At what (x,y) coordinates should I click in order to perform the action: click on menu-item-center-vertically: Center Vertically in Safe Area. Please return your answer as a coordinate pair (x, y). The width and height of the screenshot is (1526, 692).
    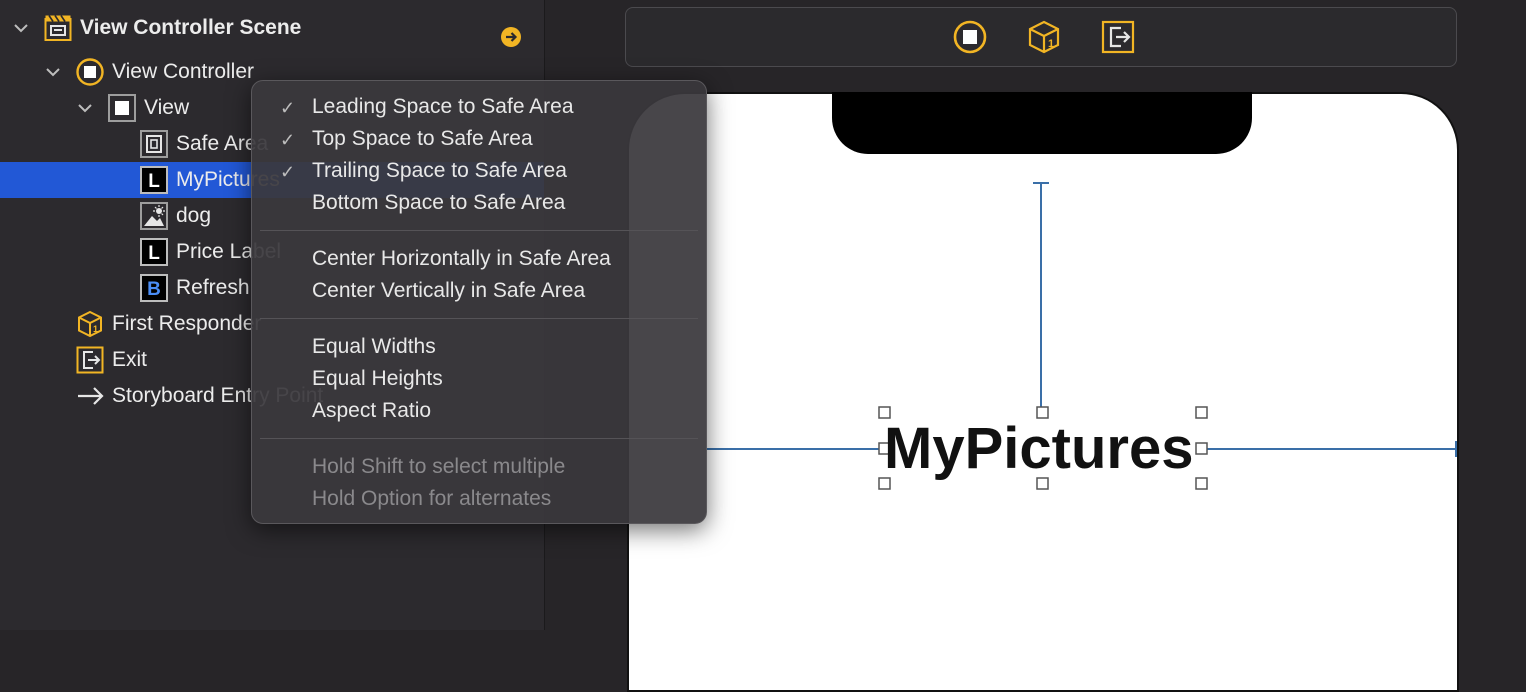
    Looking at the image, I should click on (479, 292).